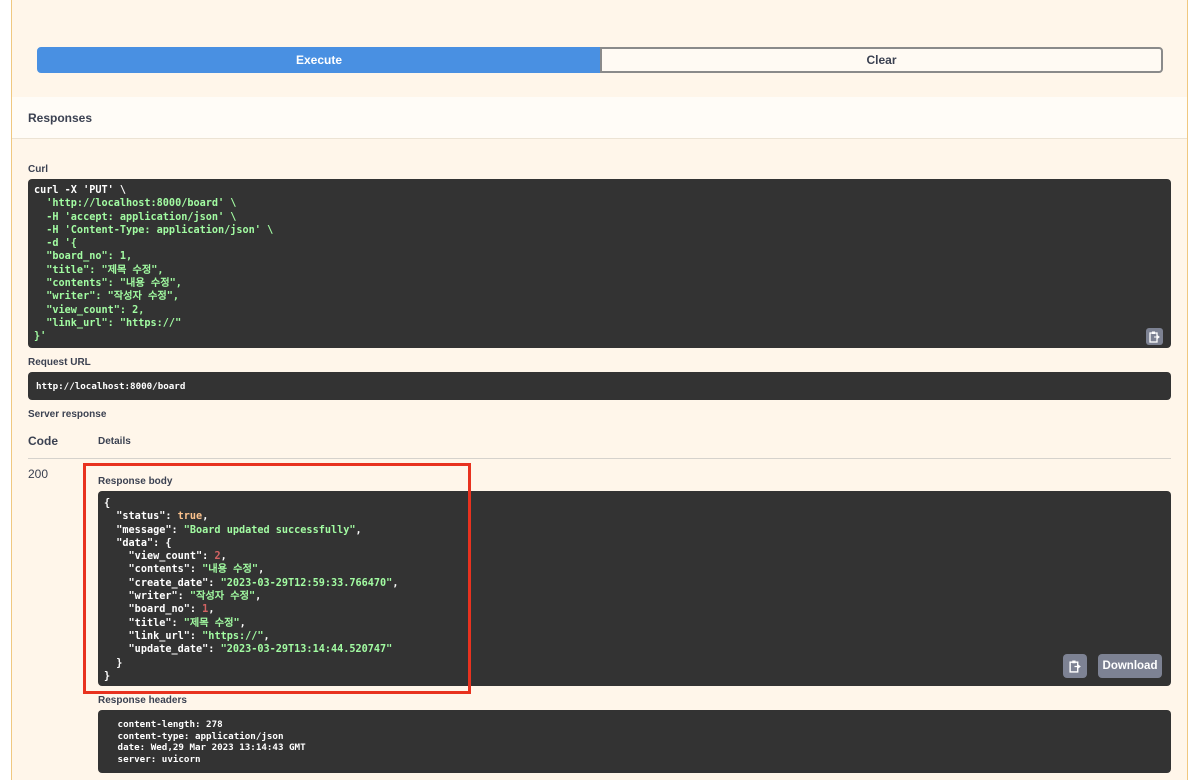 The height and width of the screenshot is (780, 1200). What do you see at coordinates (135, 217) in the screenshot?
I see `curl-line: -H 'accept: application/json' \` at bounding box center [135, 217].